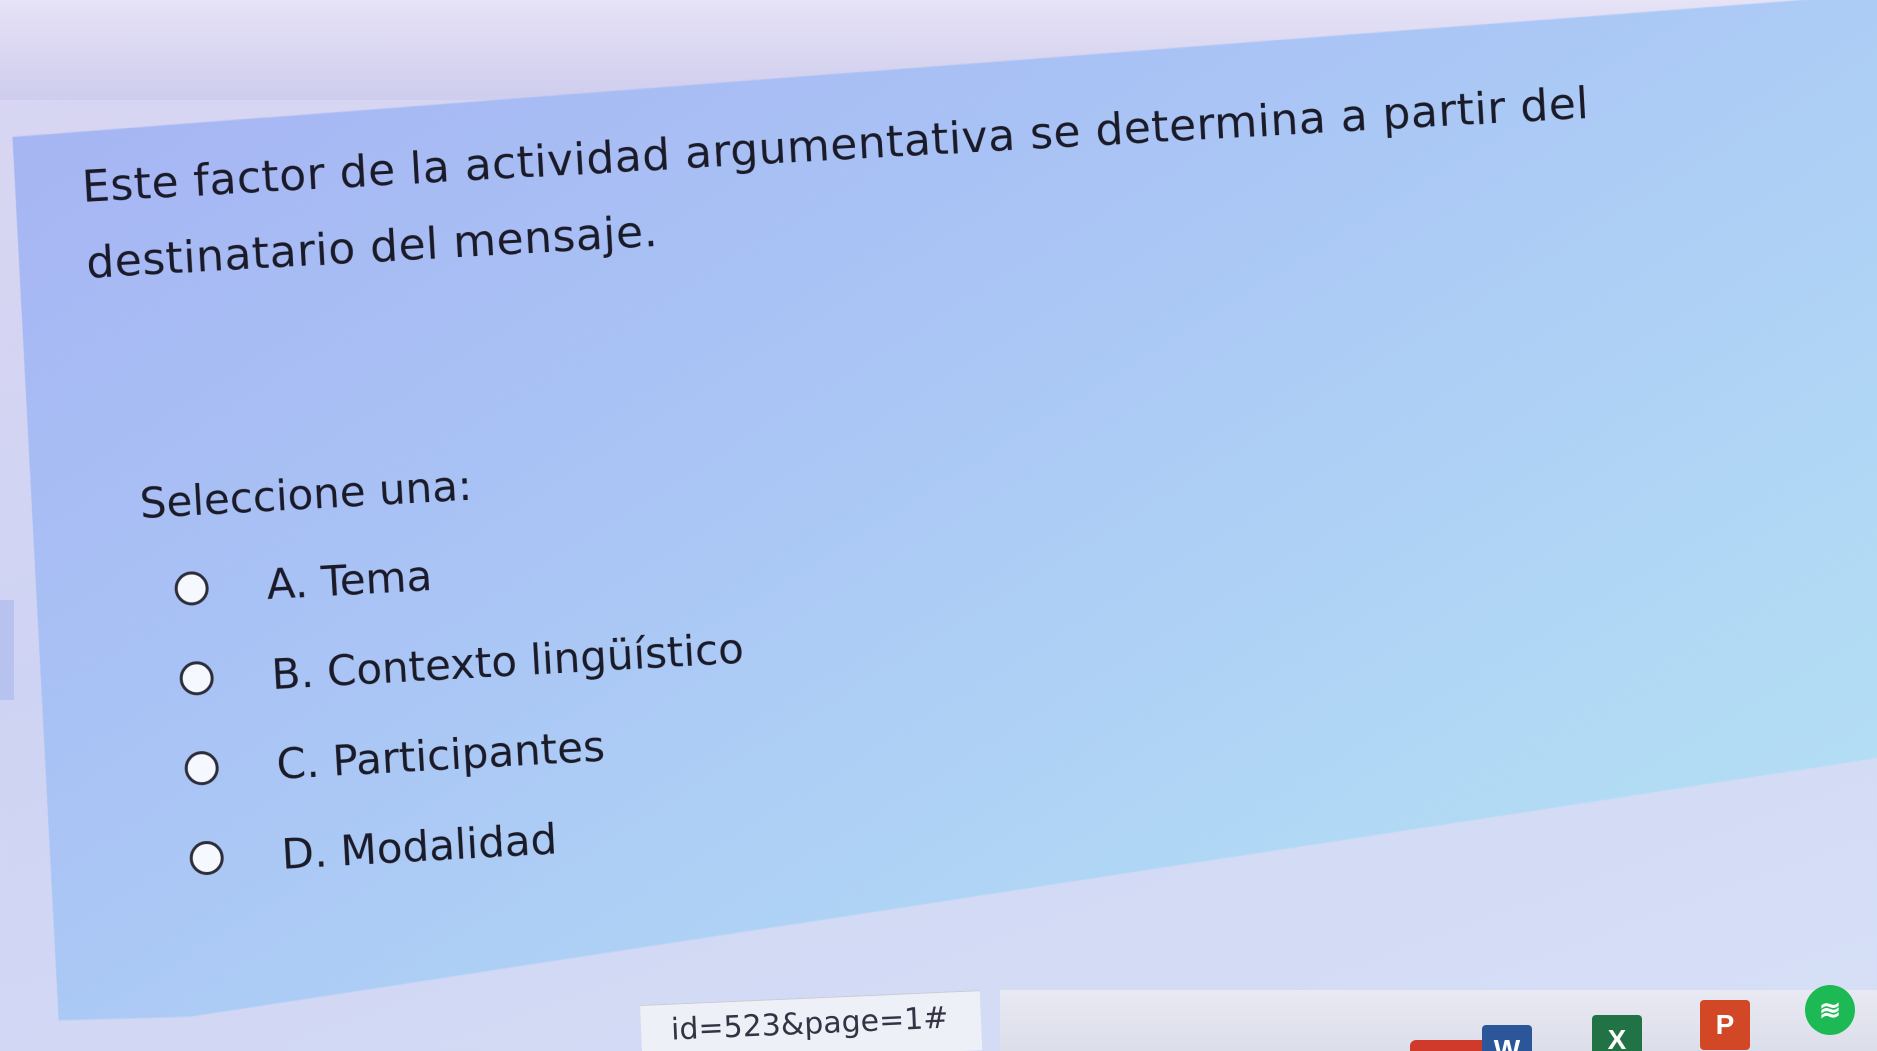 The height and width of the screenshot is (1051, 1877). Describe the element at coordinates (196, 678) in the screenshot. I see `radio-button-b` at that location.